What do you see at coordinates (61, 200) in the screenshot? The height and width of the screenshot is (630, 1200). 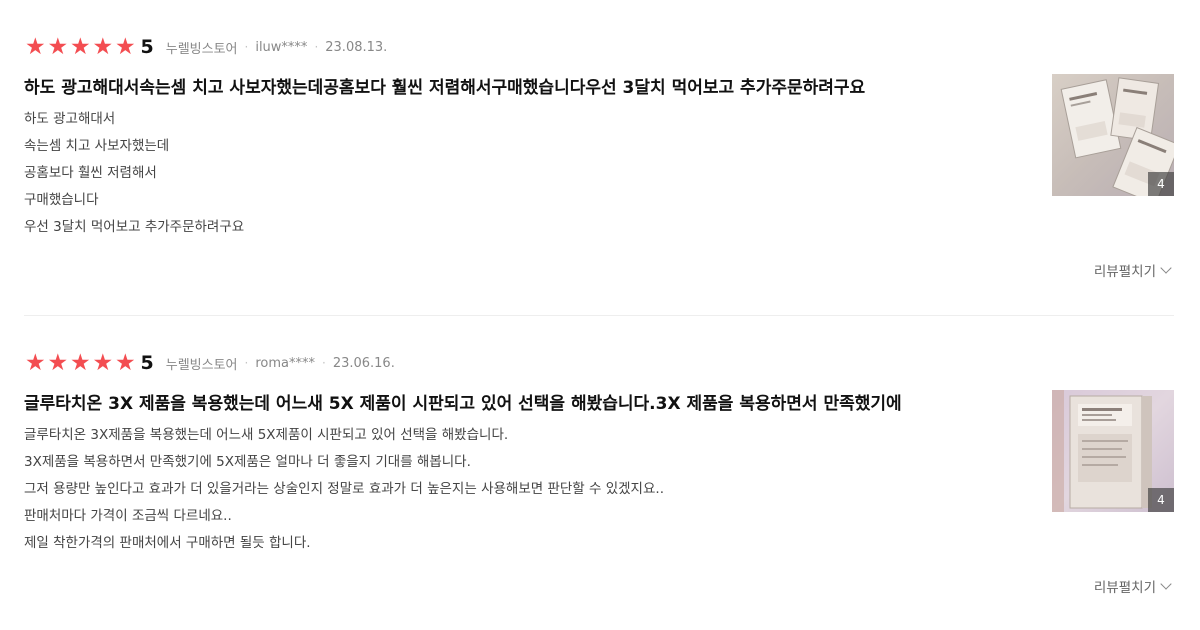 I see `review-line: 구매했습니다` at bounding box center [61, 200].